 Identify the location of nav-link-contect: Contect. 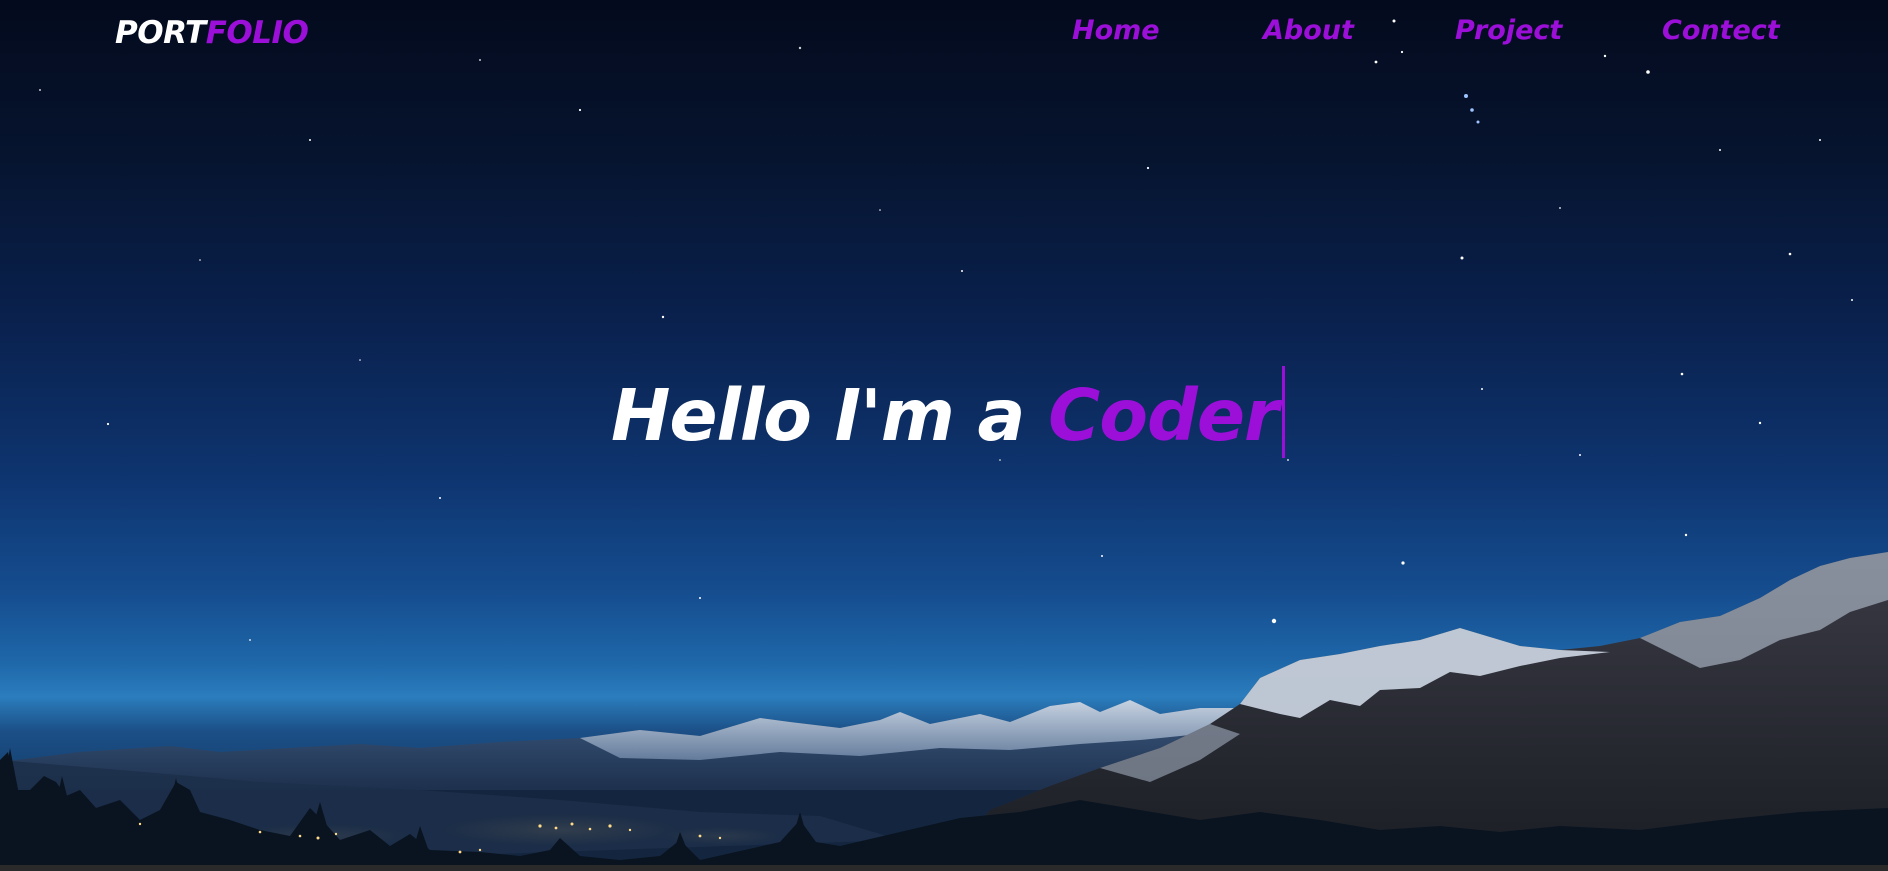
(1721, 31).